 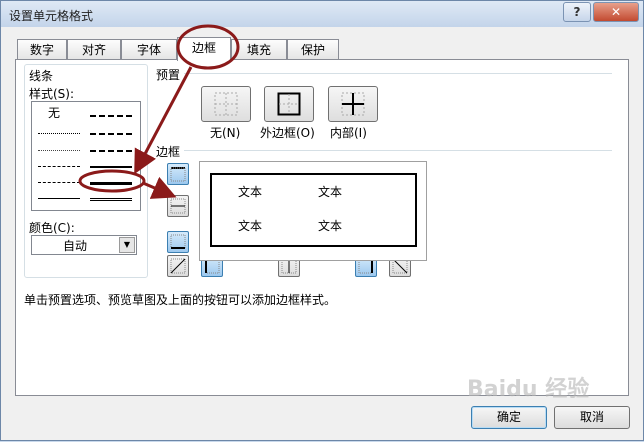 I want to click on line-color-label: 颜色(C):, so click(x=52, y=228).